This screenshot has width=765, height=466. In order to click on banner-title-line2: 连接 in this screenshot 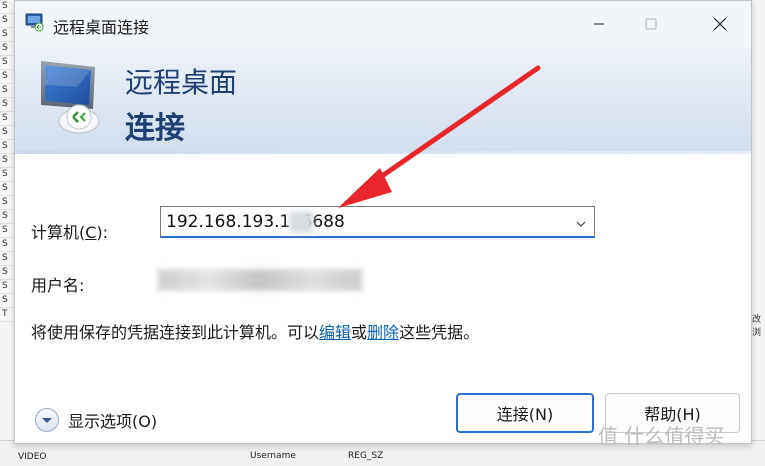, I will do `click(155, 128)`.